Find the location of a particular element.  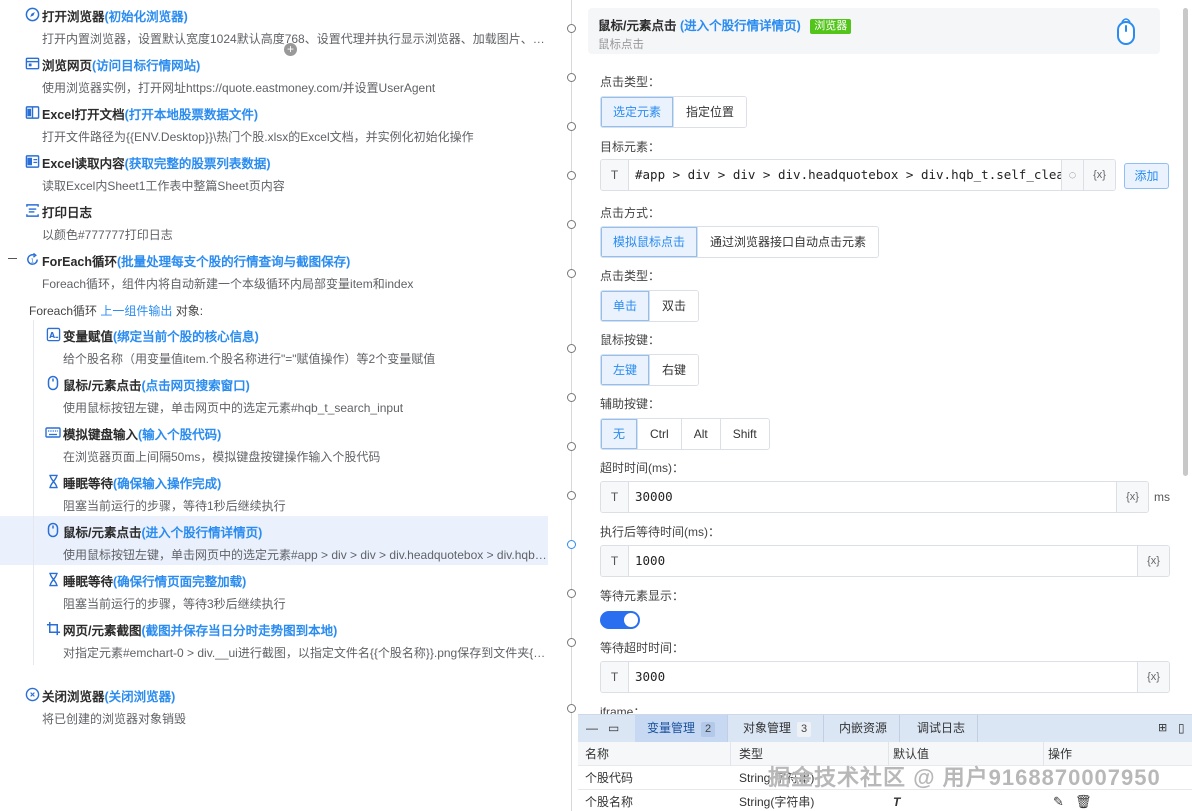

step-title: 网页/元素截图(截图并保存当日分时走势图到本地) is located at coordinates (200, 629).